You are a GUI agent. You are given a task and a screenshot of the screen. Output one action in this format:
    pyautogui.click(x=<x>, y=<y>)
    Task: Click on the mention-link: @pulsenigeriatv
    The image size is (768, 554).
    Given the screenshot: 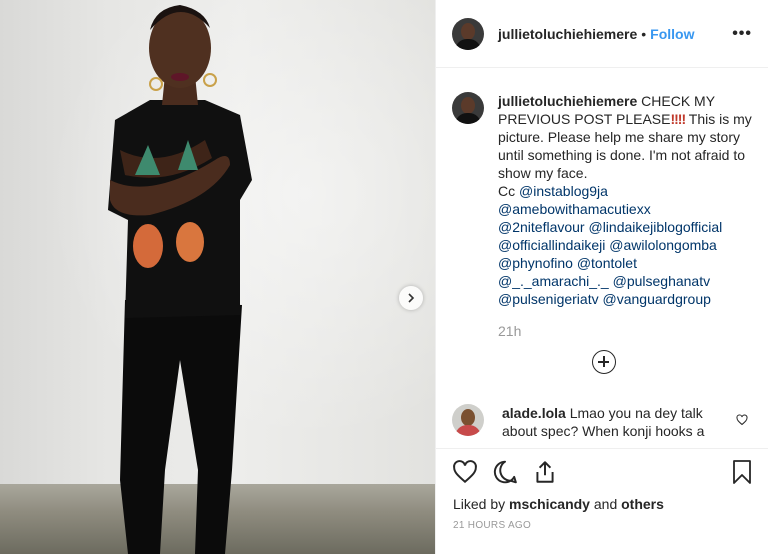 What is the action you would take?
    pyautogui.click(x=548, y=299)
    